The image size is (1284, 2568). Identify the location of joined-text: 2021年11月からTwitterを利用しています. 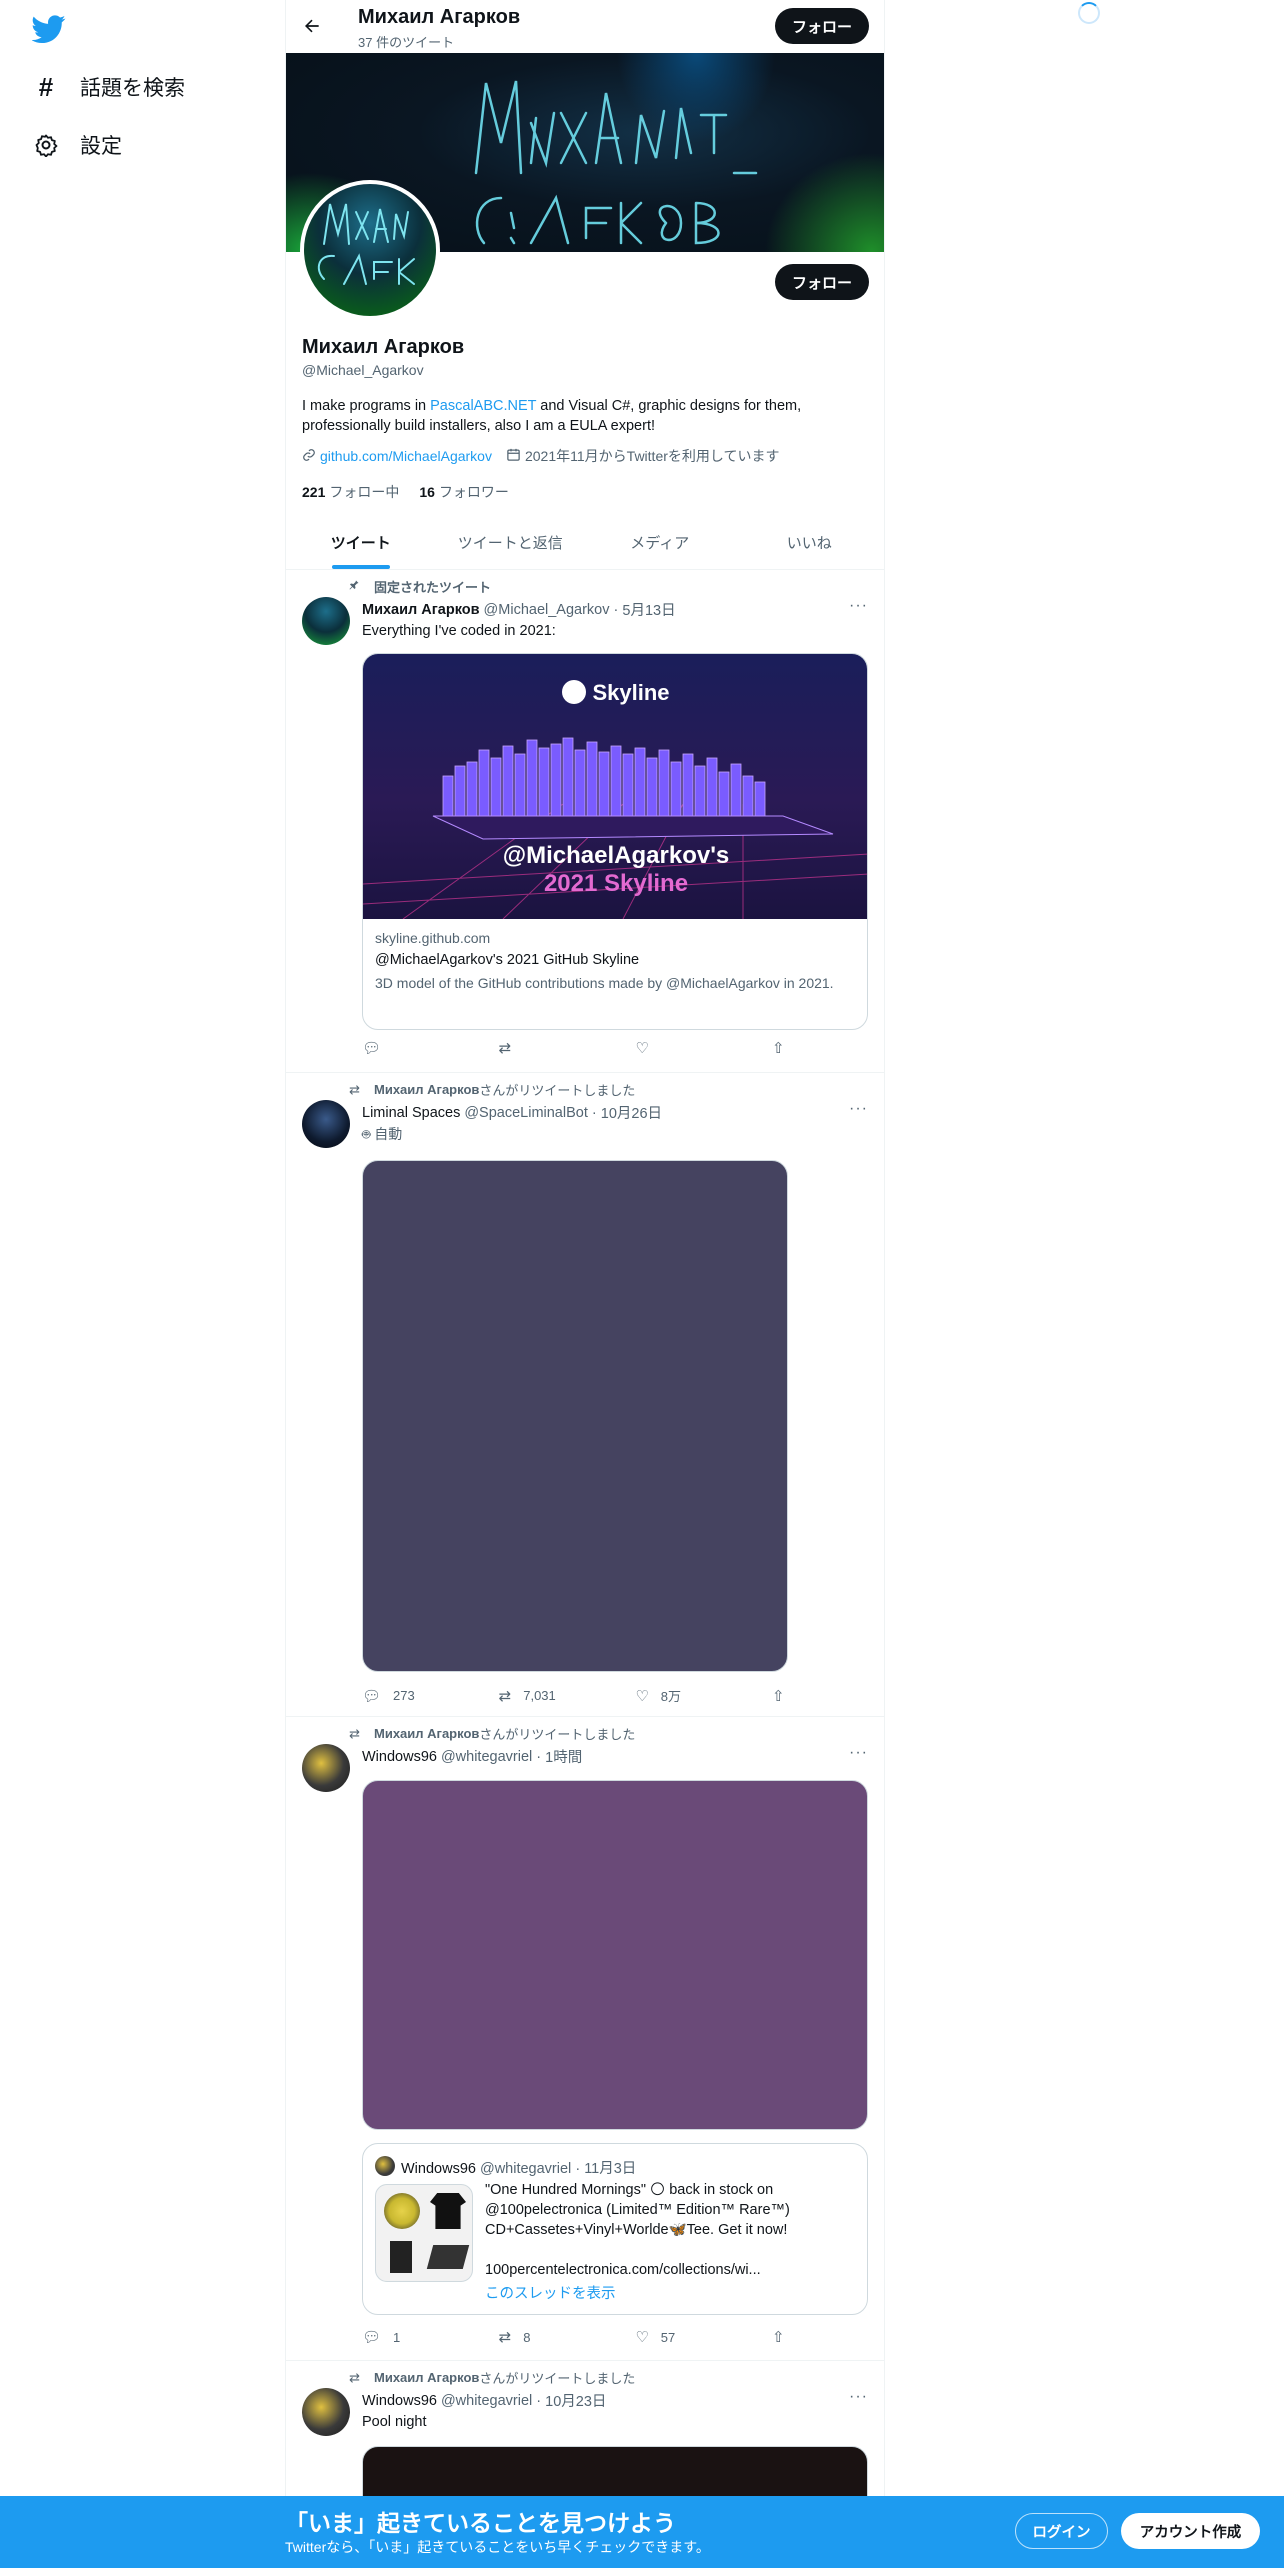
(652, 456).